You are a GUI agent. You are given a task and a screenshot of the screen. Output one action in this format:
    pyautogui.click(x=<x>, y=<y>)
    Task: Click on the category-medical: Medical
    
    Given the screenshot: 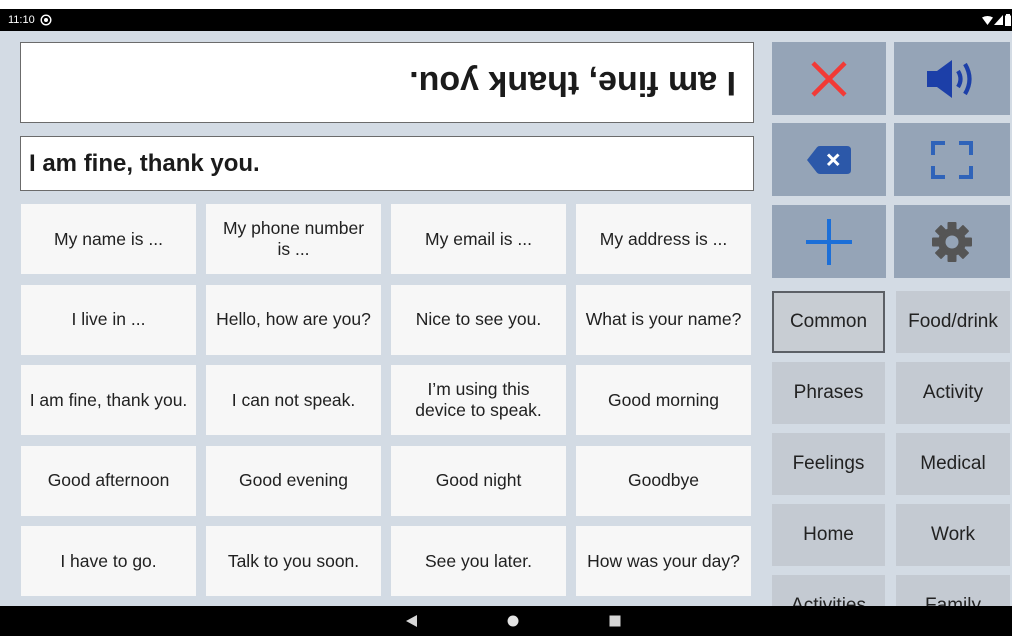 What is the action you would take?
    pyautogui.click(x=953, y=464)
    